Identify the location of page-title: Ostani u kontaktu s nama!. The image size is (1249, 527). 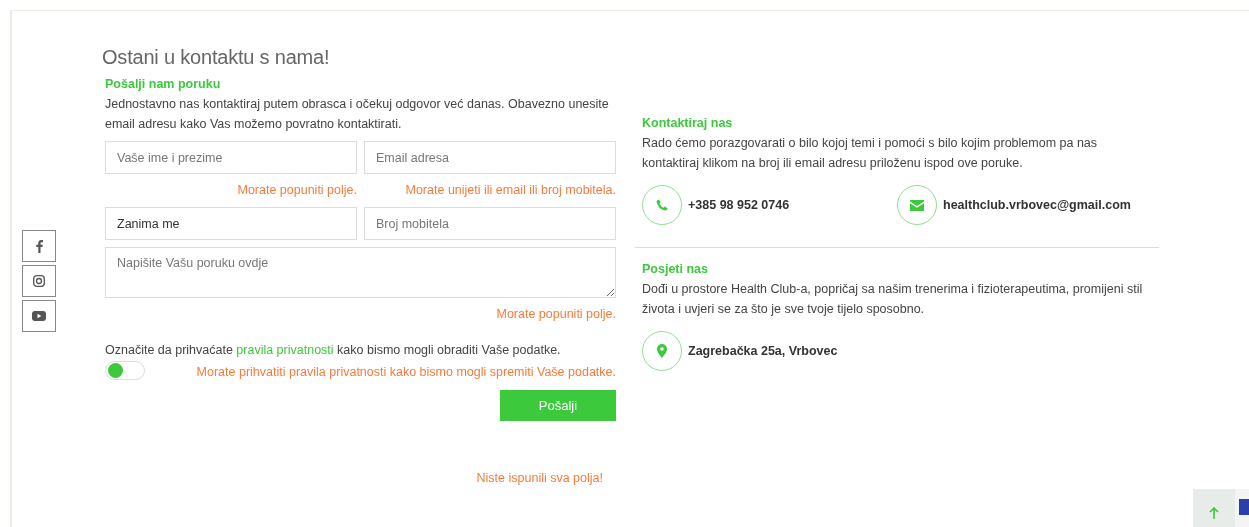
(216, 57).